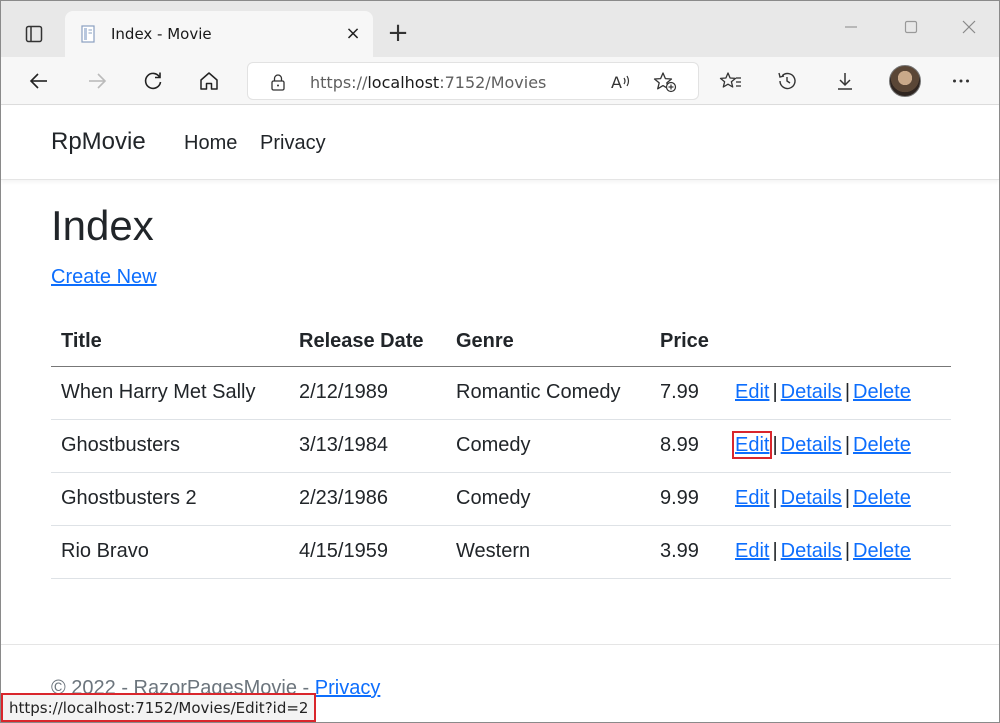 The height and width of the screenshot is (723, 1000). I want to click on read-aloud-icon: A, so click(621, 82).